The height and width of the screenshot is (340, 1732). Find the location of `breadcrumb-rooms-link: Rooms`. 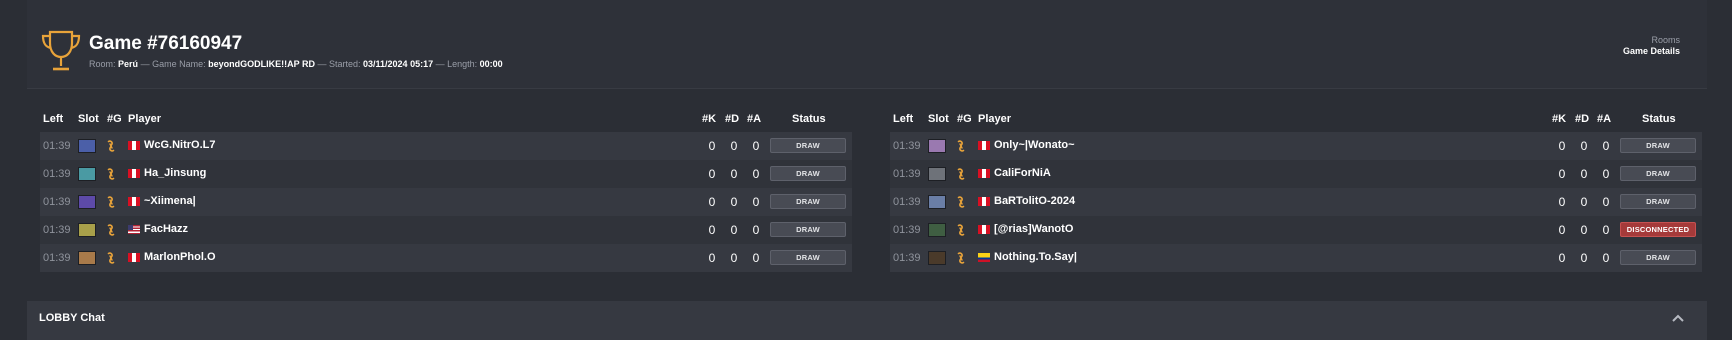

breadcrumb-rooms-link: Rooms is located at coordinates (1651, 40).